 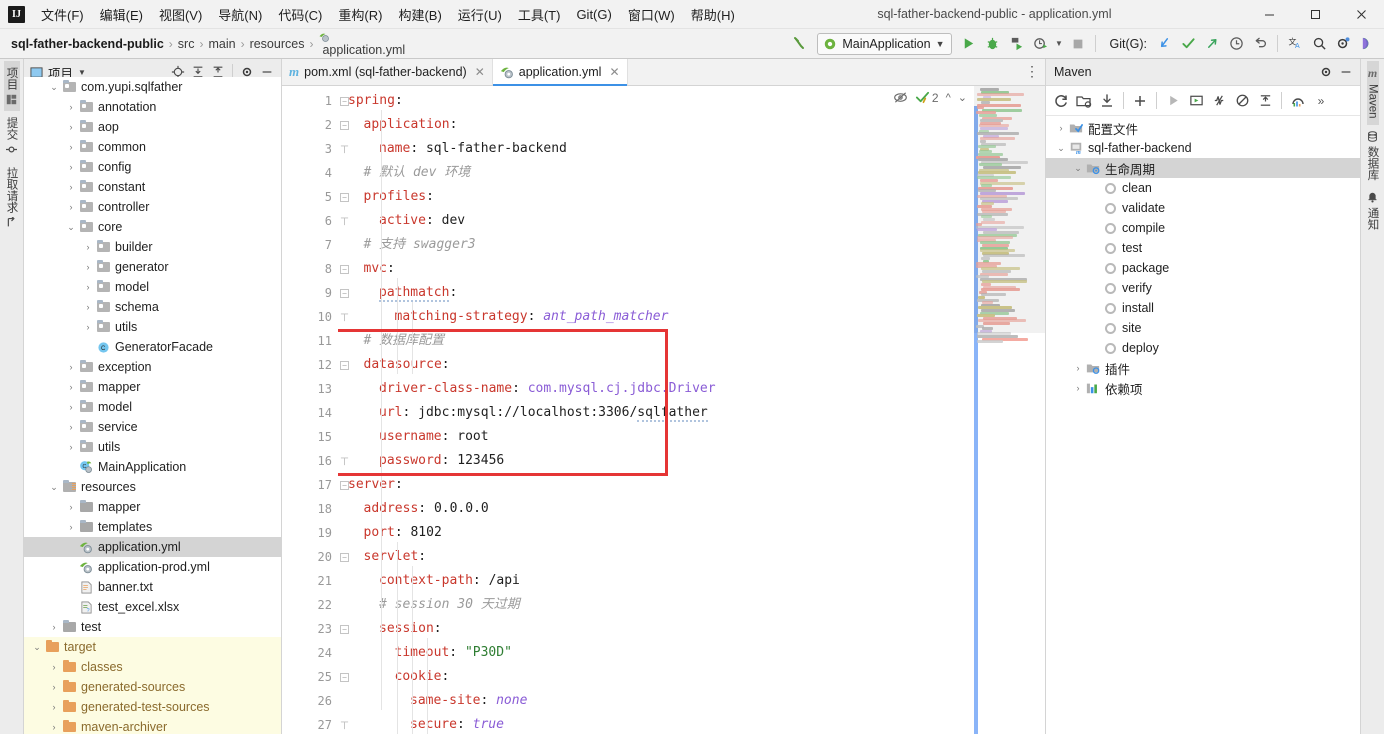 I want to click on gutter-line-23: 23−, so click(x=315, y=629).